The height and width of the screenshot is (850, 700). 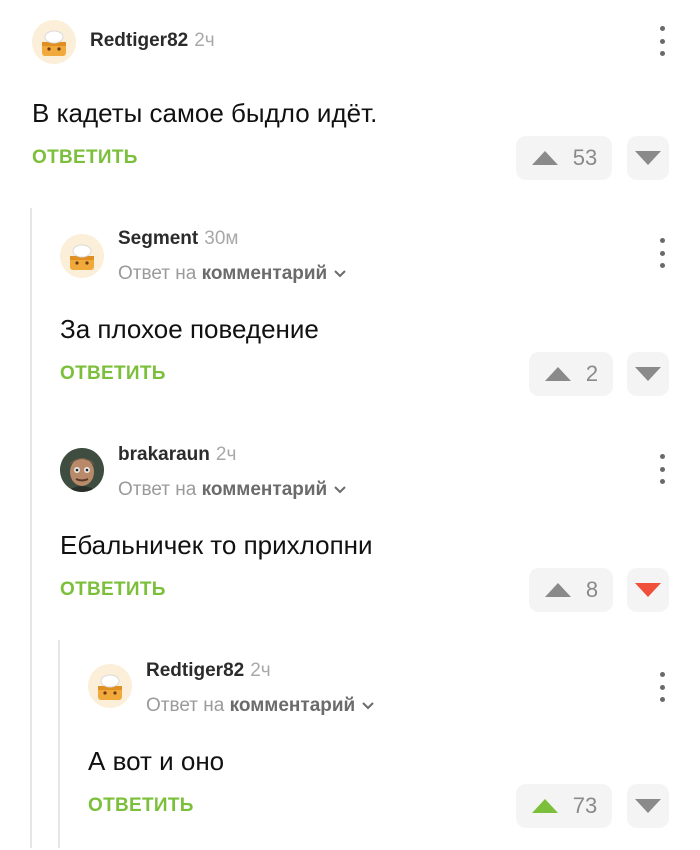 I want to click on username: Segment 30м, so click(x=178, y=239).